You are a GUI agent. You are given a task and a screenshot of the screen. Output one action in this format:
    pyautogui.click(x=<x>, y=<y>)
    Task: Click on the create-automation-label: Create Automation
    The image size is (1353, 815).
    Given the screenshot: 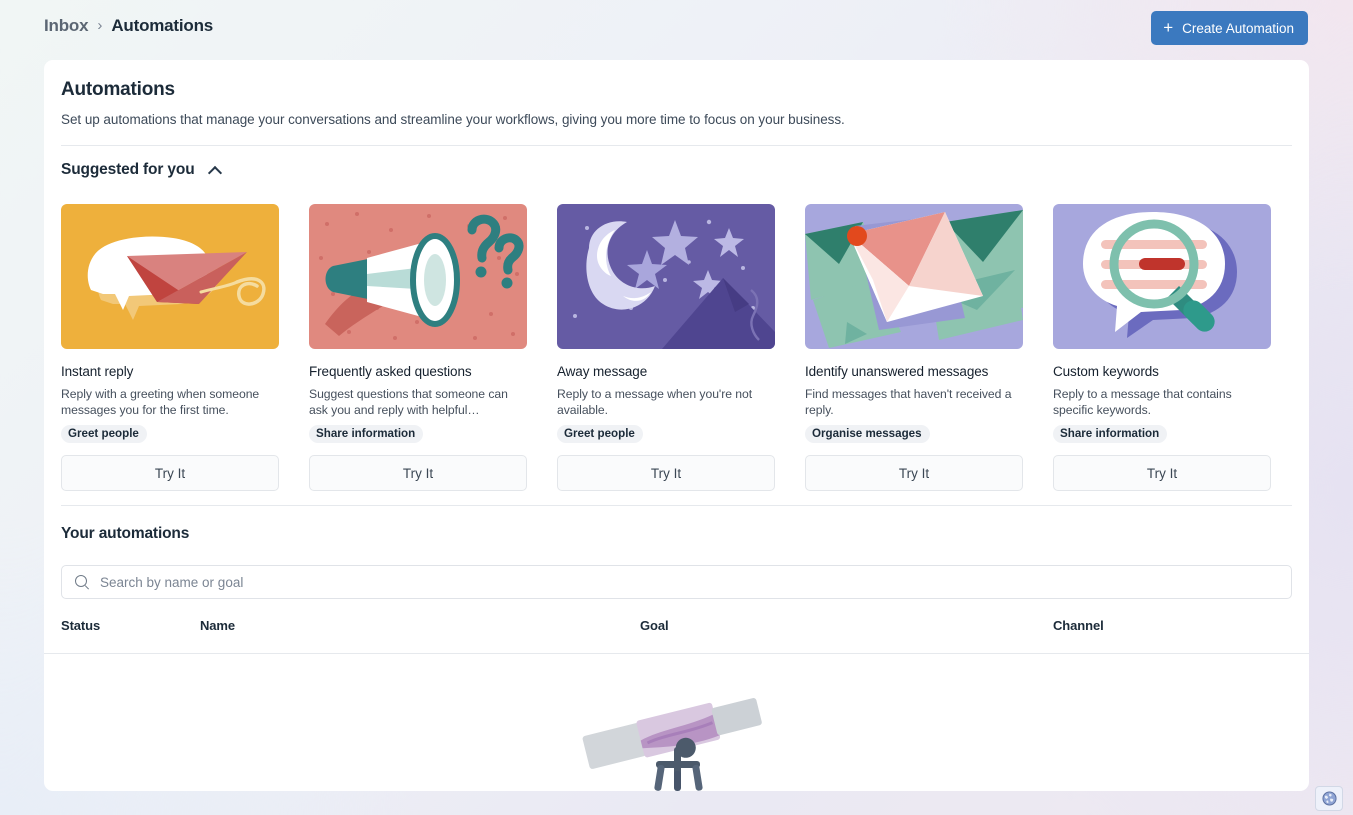 What is the action you would take?
    pyautogui.click(x=1238, y=28)
    